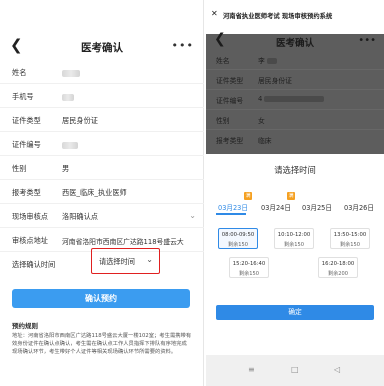  What do you see at coordinates (249, 267) in the screenshot?
I see `time-slot: 15:20-16:40 剩余150` at bounding box center [249, 267].